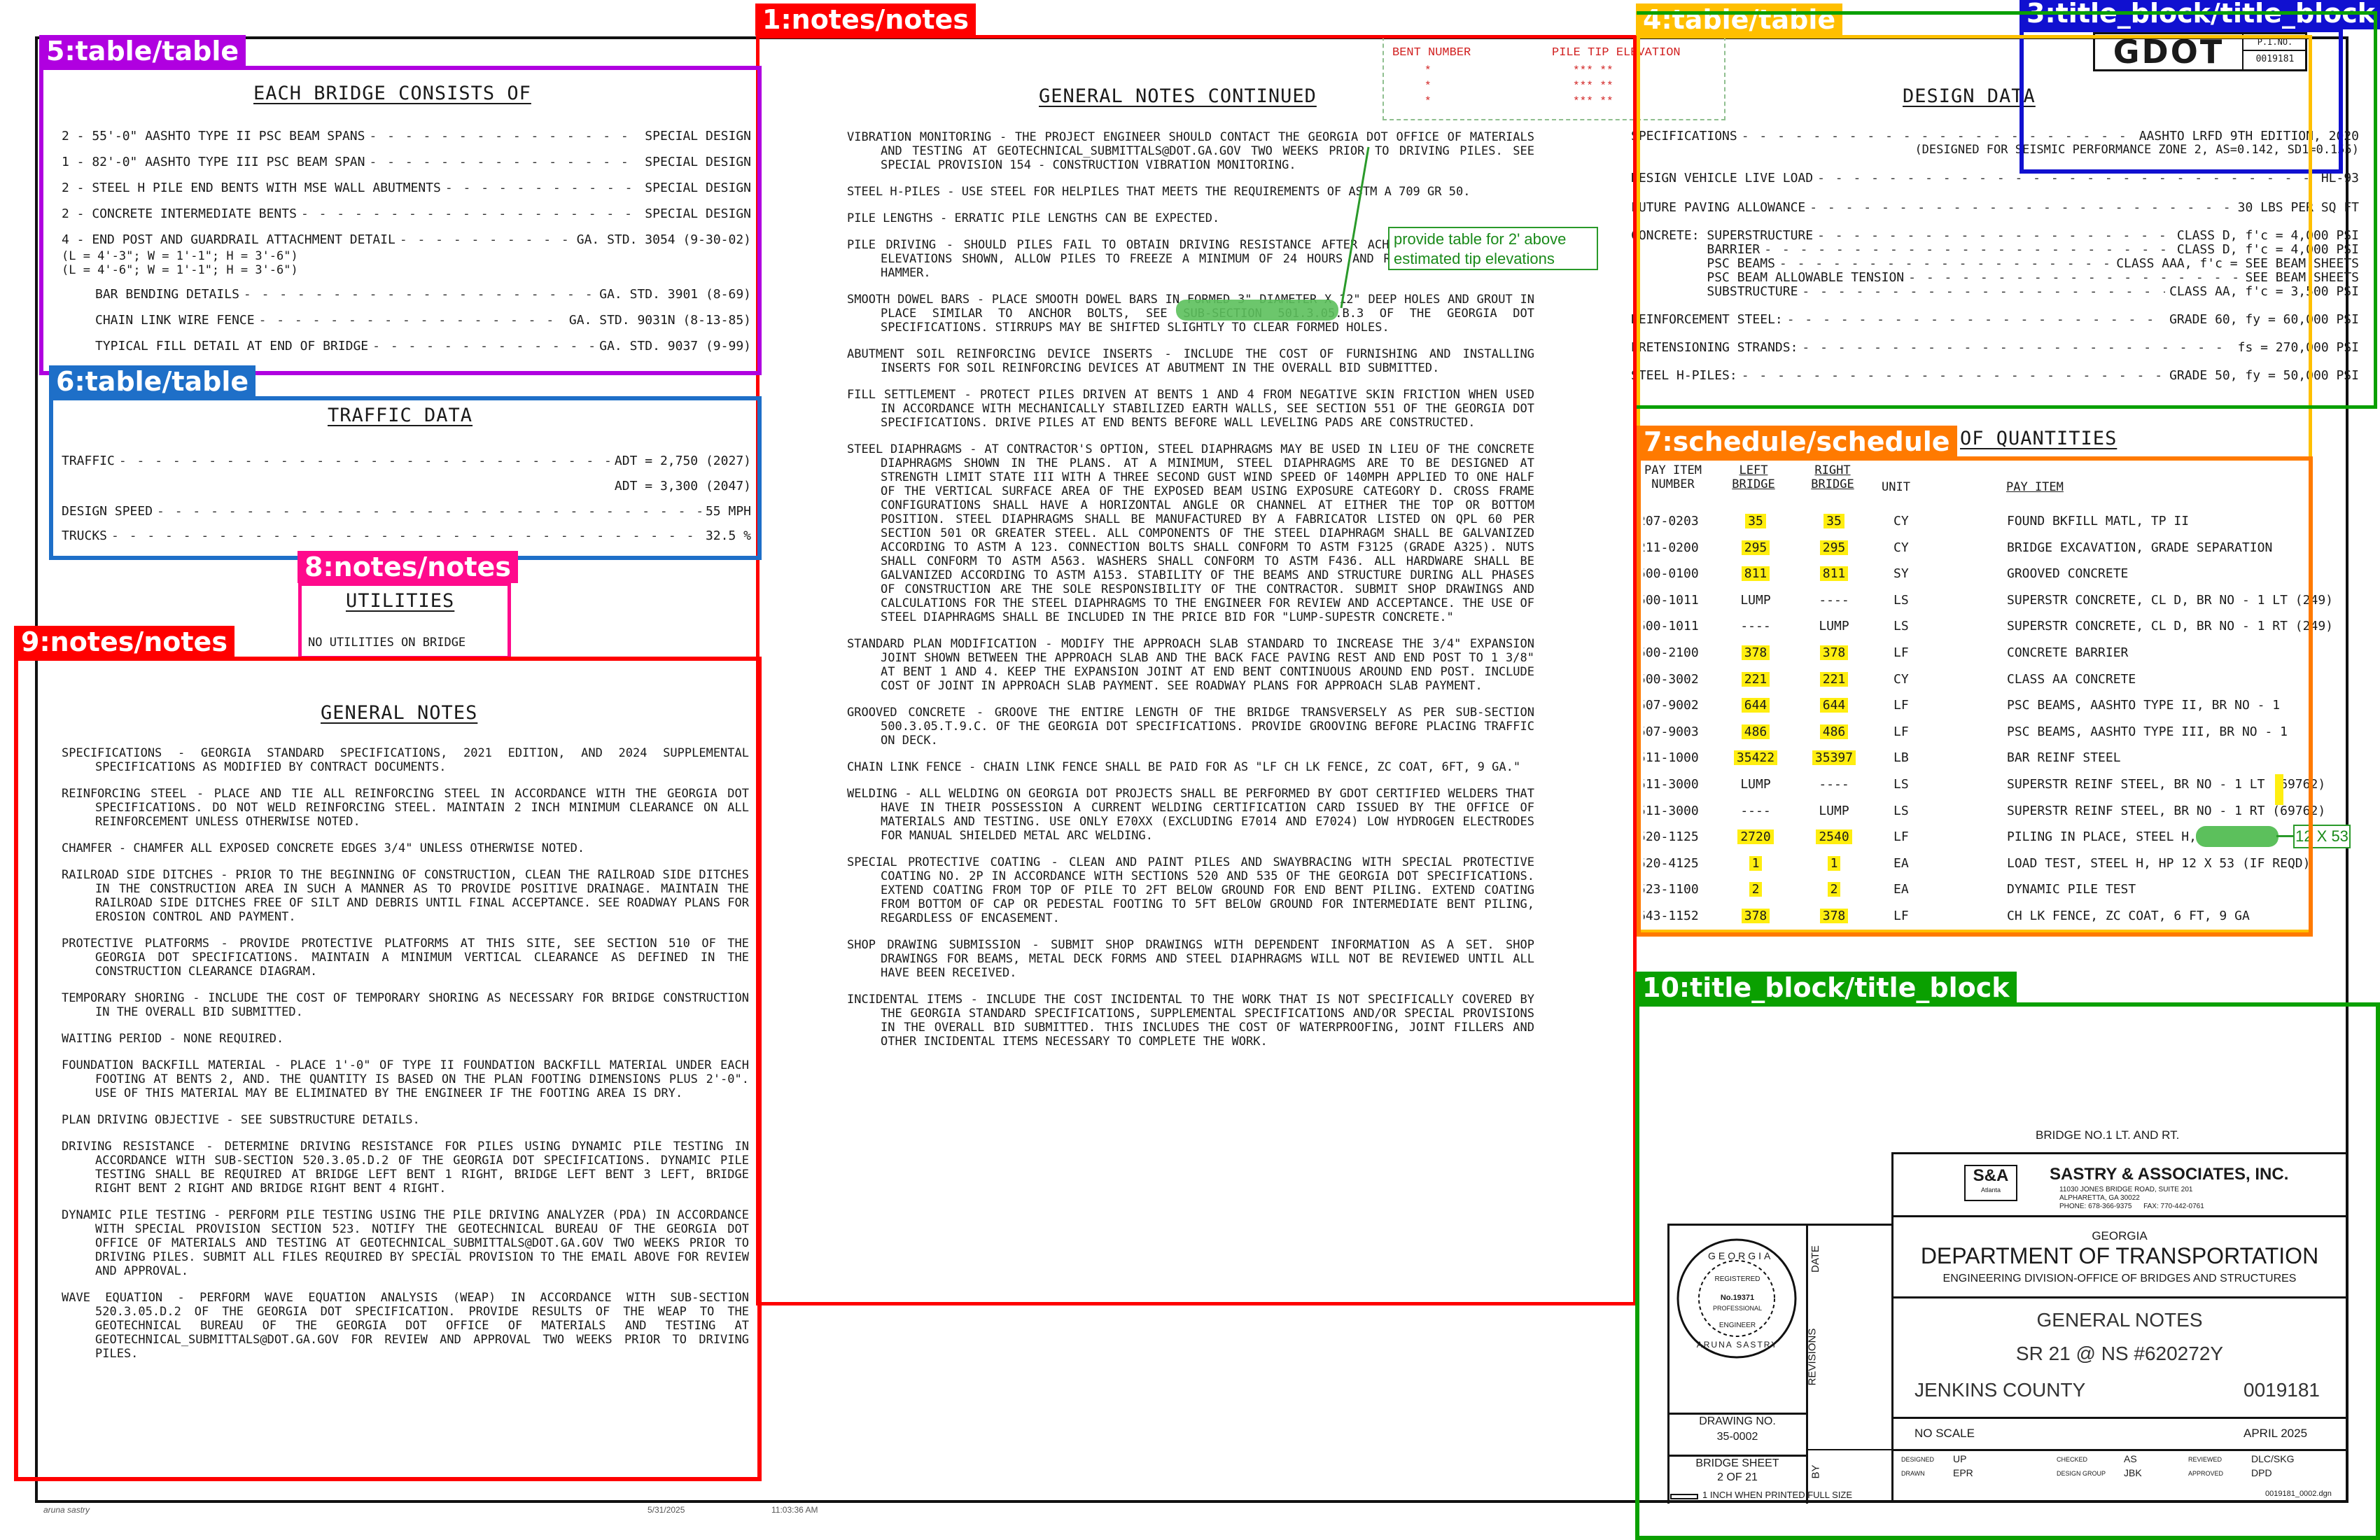 The height and width of the screenshot is (1540, 2380). What do you see at coordinates (2007, 1256) in the screenshot?
I see `annotation-box-10: 10:title_block/title_block` at bounding box center [2007, 1256].